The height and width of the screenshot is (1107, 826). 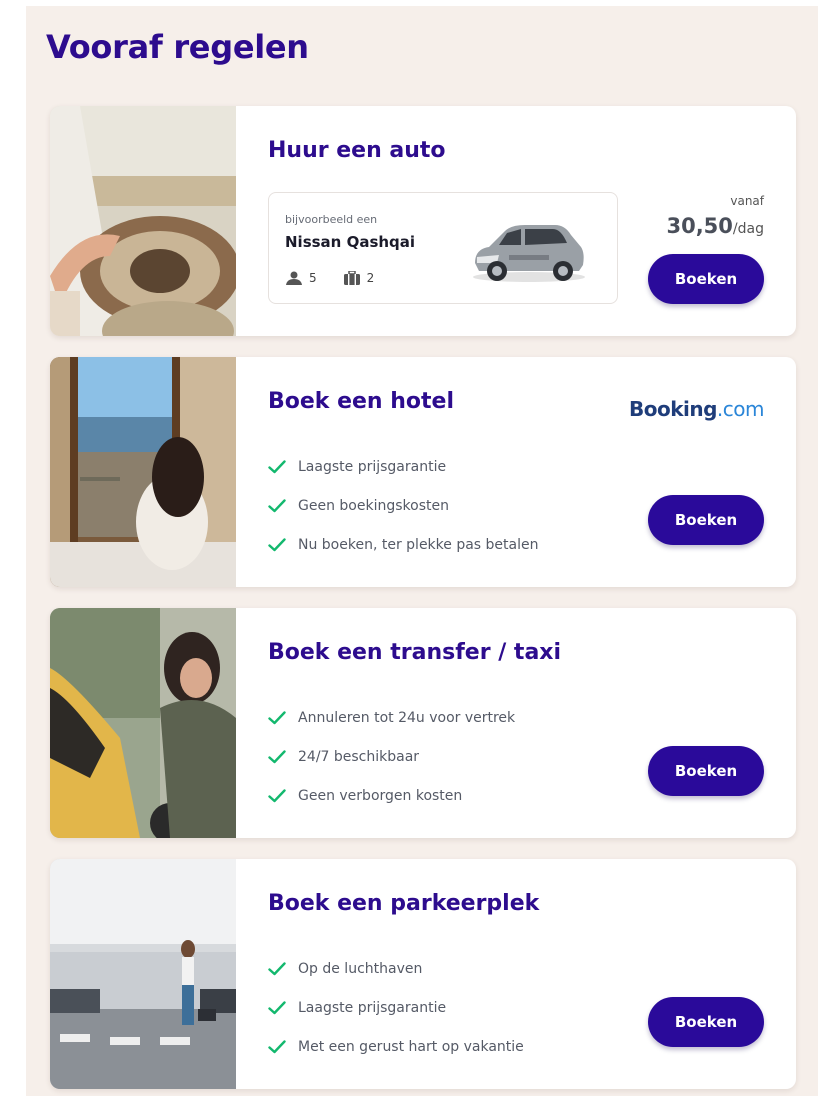 I want to click on feature-item: Geen boekingskosten, so click(x=403, y=505).